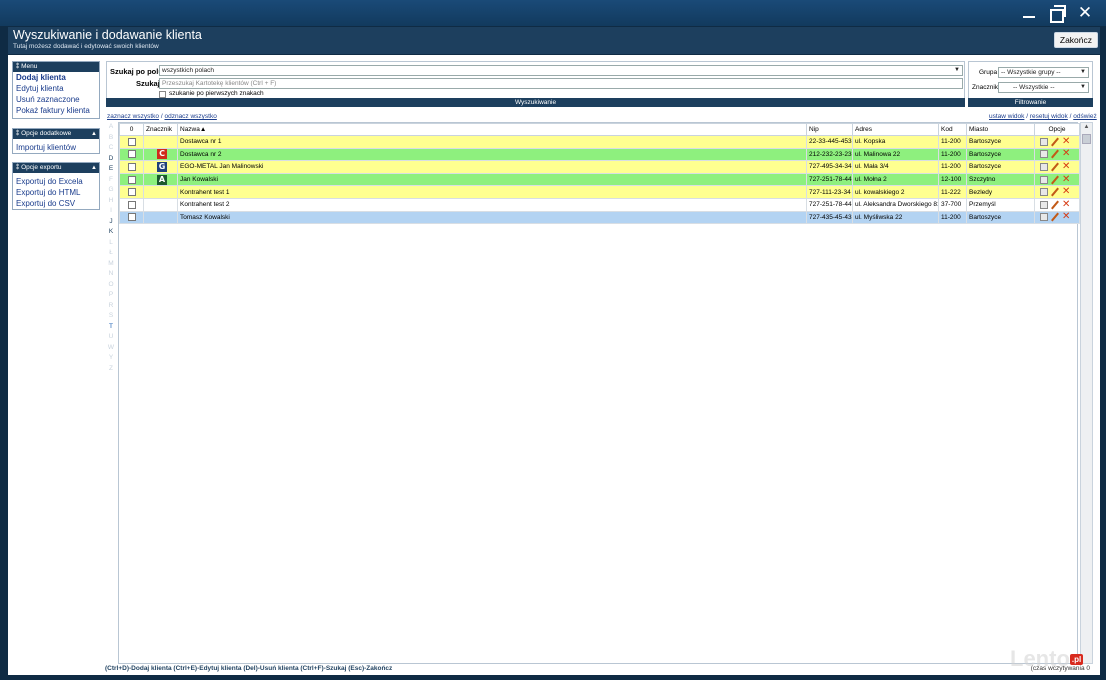  Describe the element at coordinates (131, 129) in the screenshot. I see `col-header-select: 0` at that location.